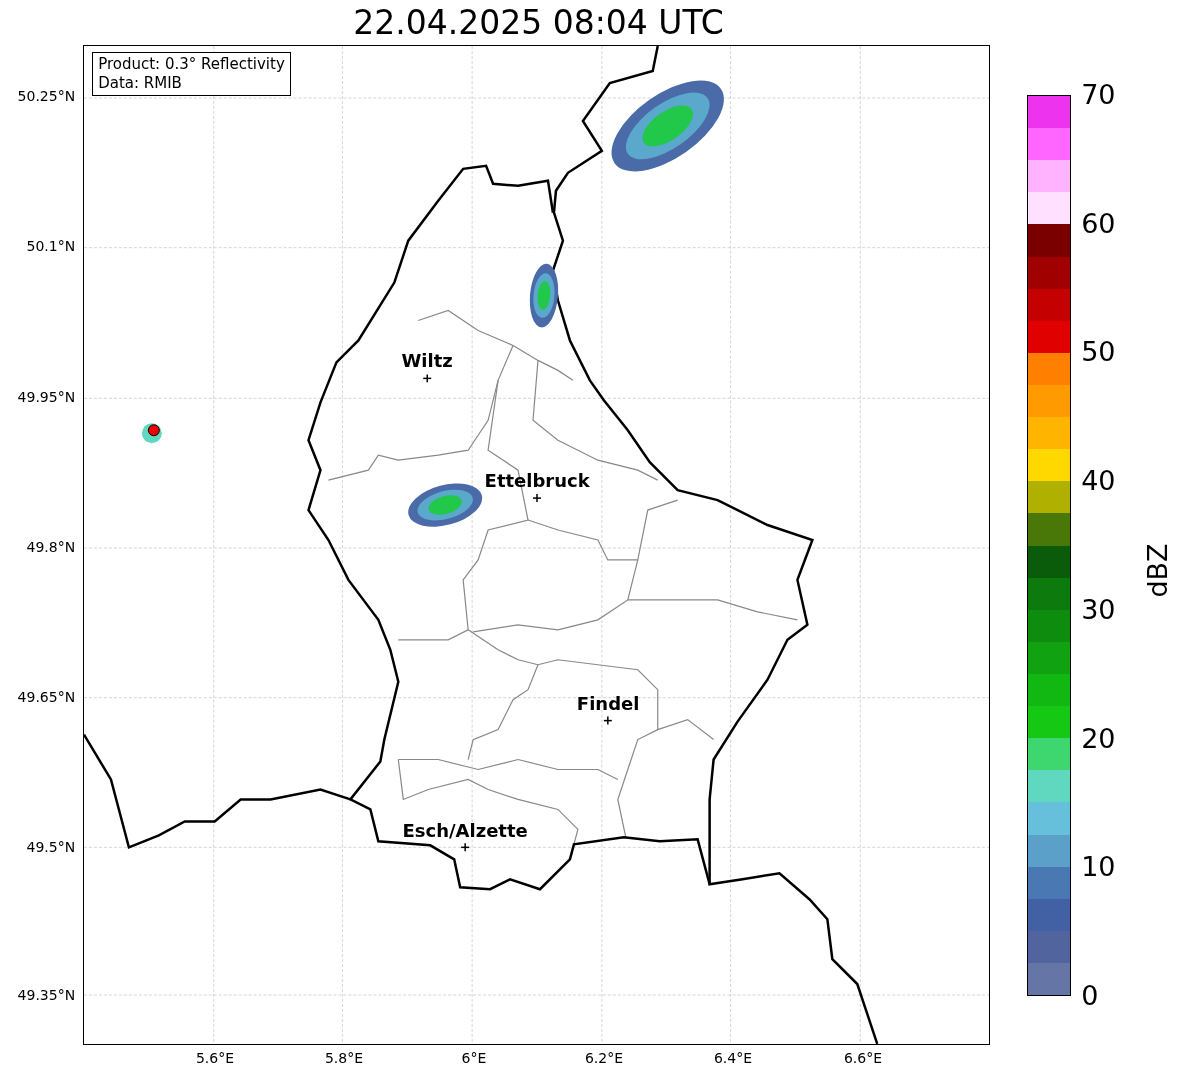  What do you see at coordinates (1098, 94) in the screenshot?
I see `colorbar-tick-label: 70` at bounding box center [1098, 94].